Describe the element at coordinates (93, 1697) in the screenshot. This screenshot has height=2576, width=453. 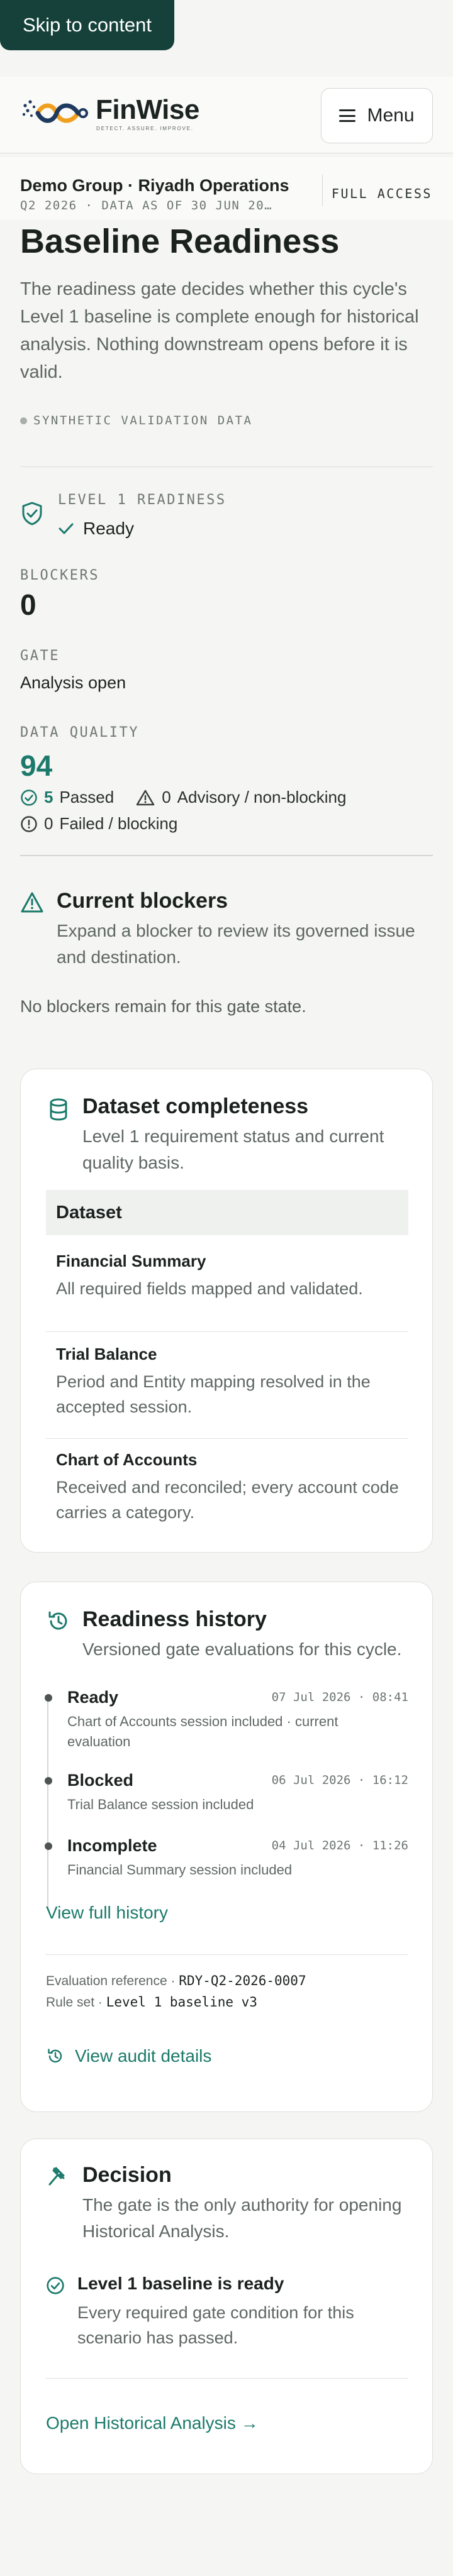
I see `event-state: Ready` at that location.